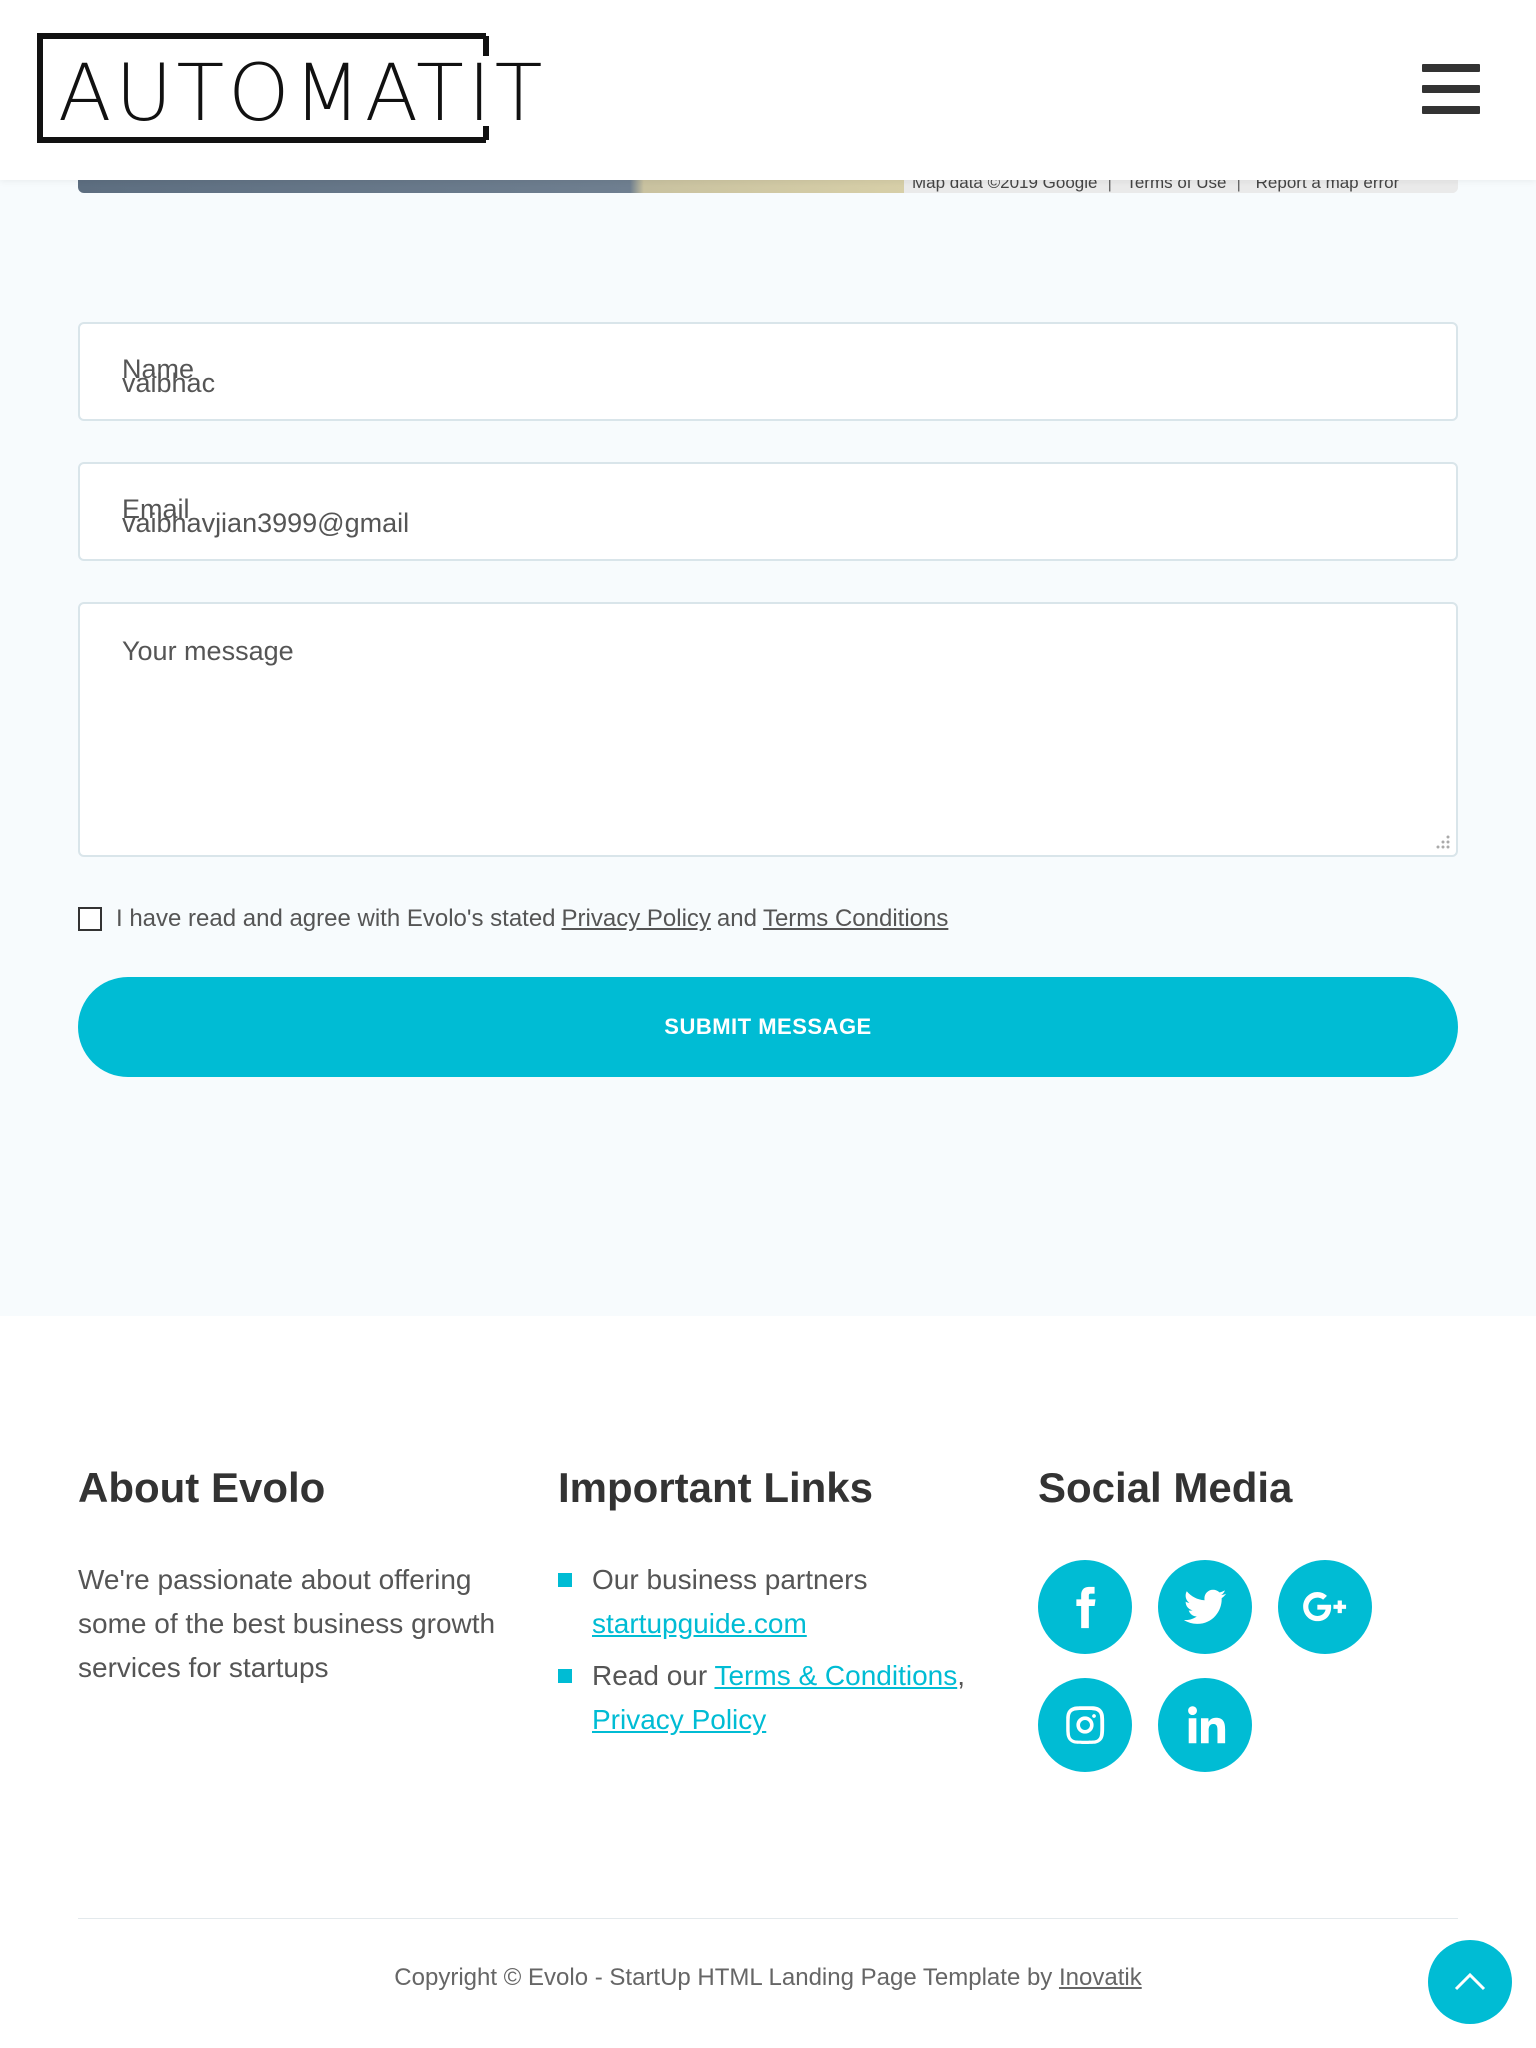  I want to click on message-placeholder: Your message, so click(208, 651).